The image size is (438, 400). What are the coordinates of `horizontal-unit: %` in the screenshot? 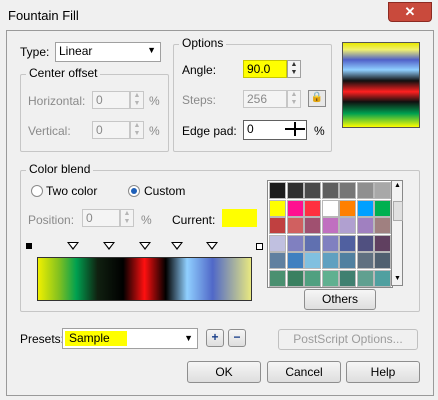 It's located at (154, 101).